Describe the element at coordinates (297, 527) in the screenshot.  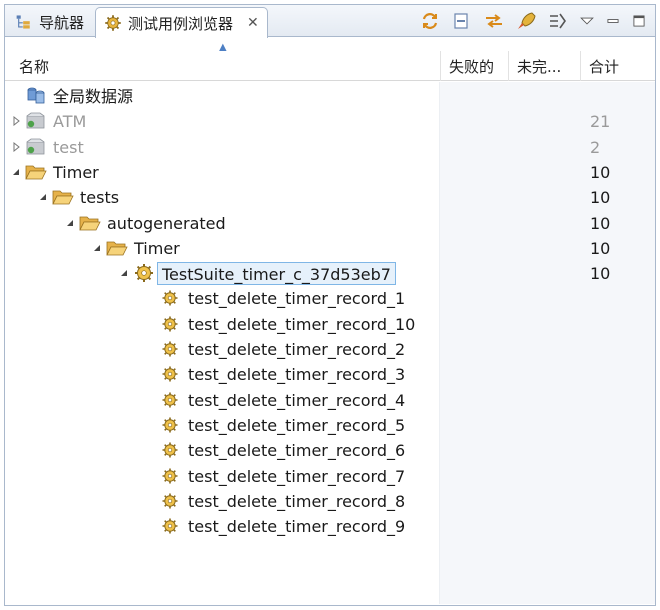
I see `tree-item-label: test_delete_timer_record_9` at that location.